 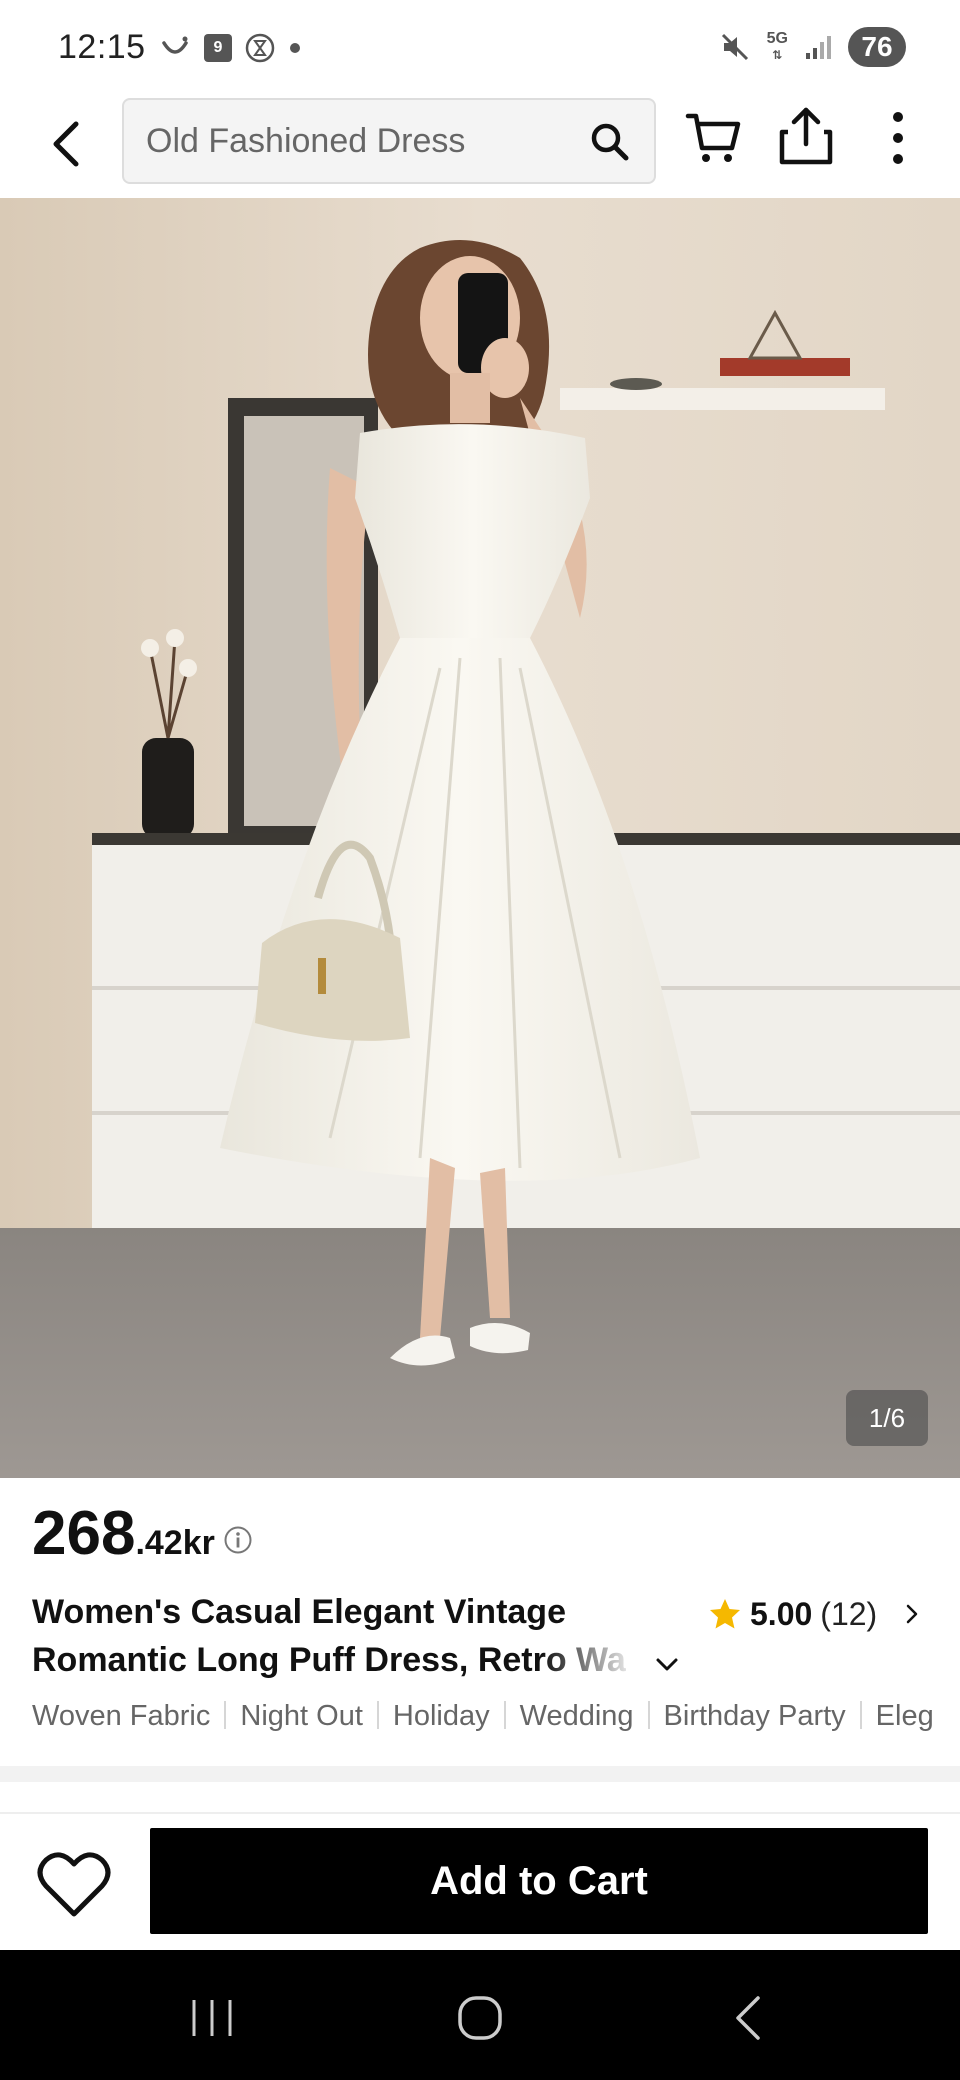 I want to click on price-integer: 268, so click(x=84, y=1533).